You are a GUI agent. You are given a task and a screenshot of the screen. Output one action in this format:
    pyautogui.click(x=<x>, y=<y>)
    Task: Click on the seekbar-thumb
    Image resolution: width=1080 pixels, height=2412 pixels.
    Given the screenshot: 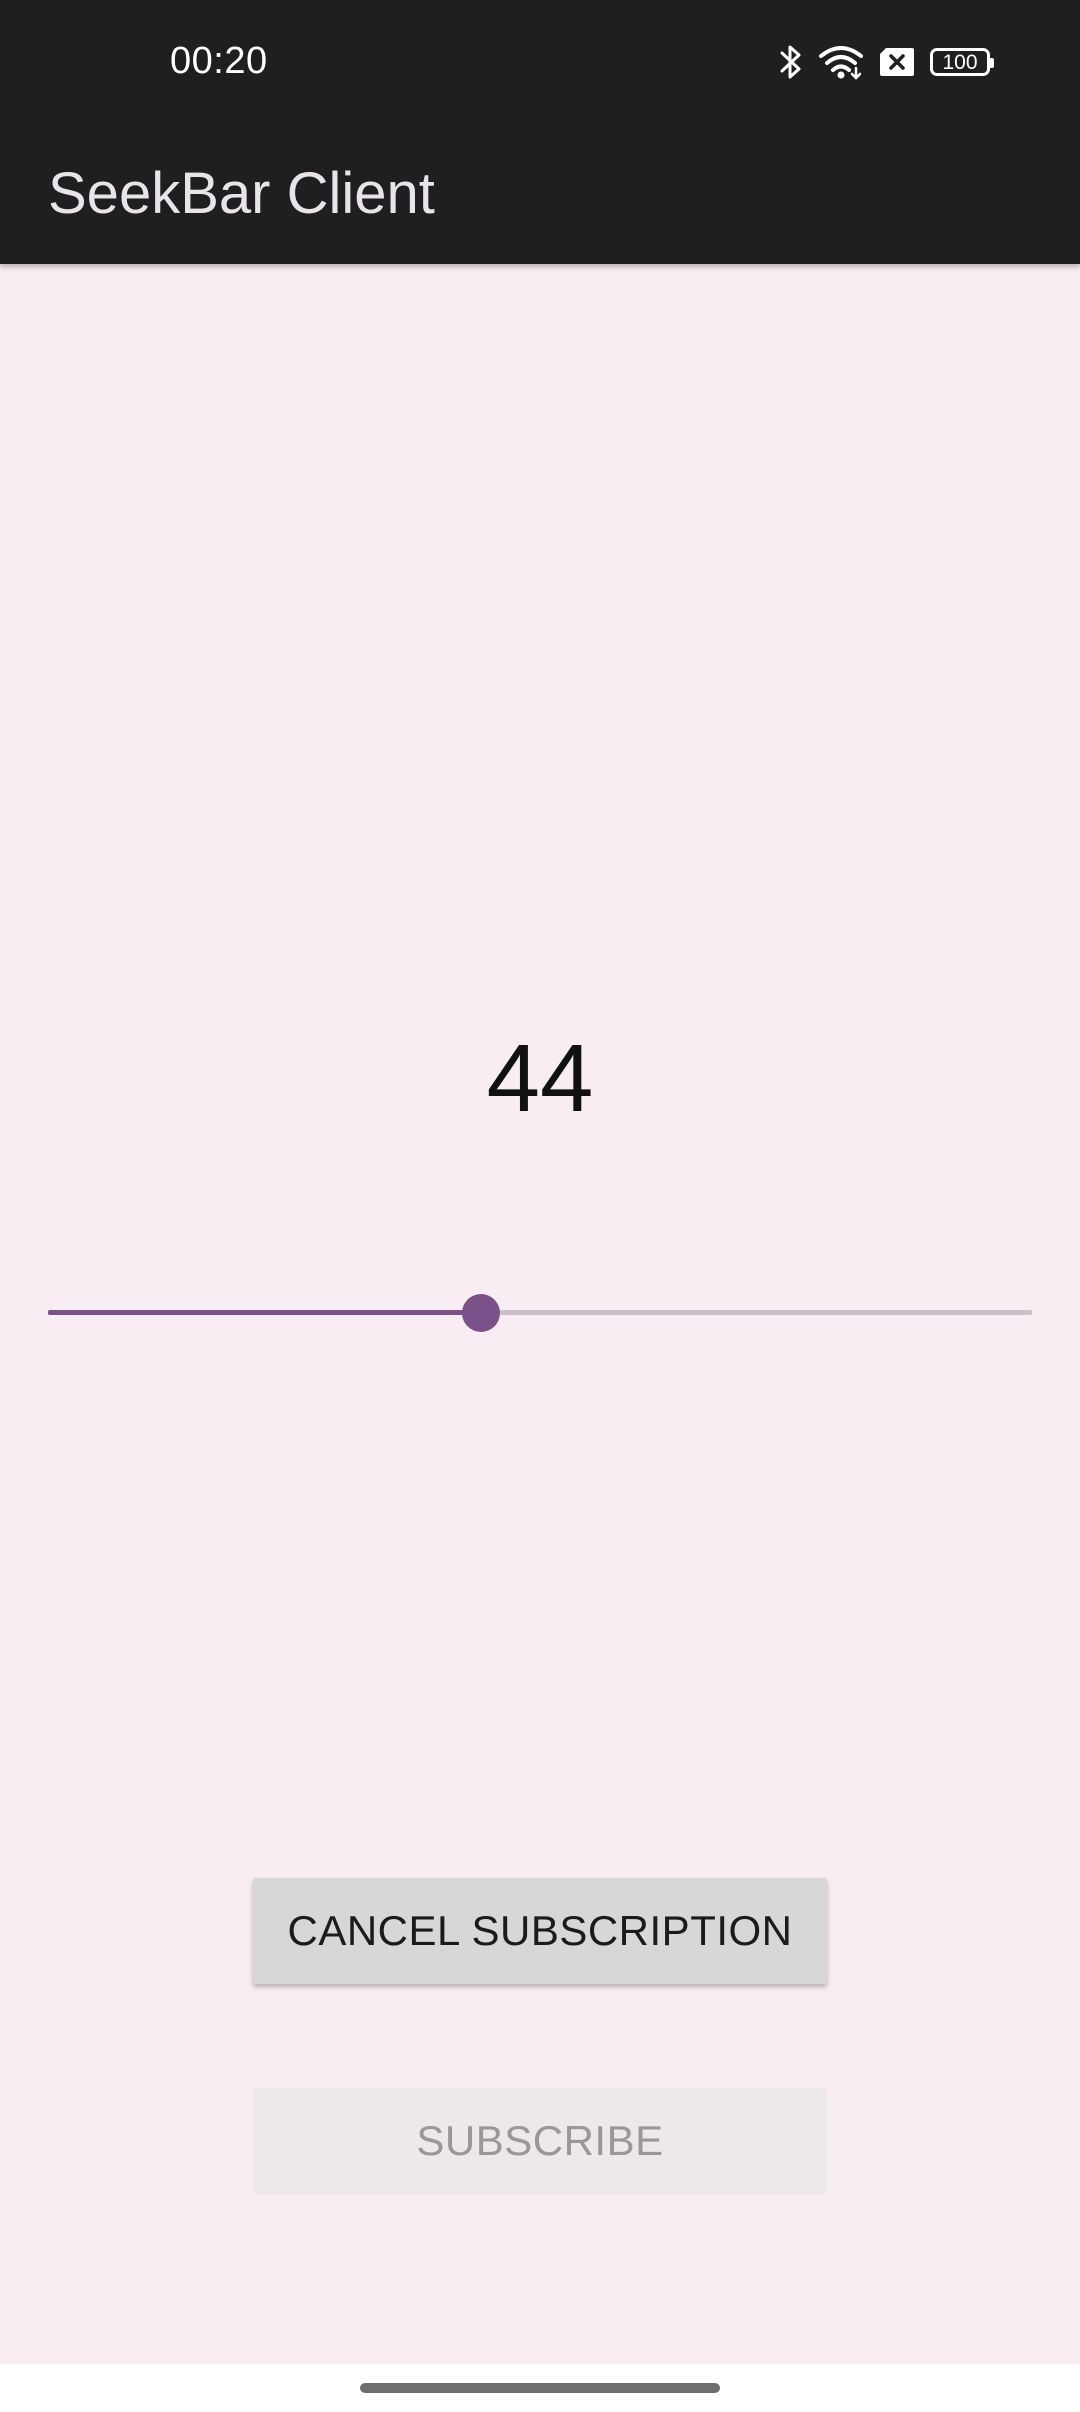 What is the action you would take?
    pyautogui.click(x=481, y=1313)
    